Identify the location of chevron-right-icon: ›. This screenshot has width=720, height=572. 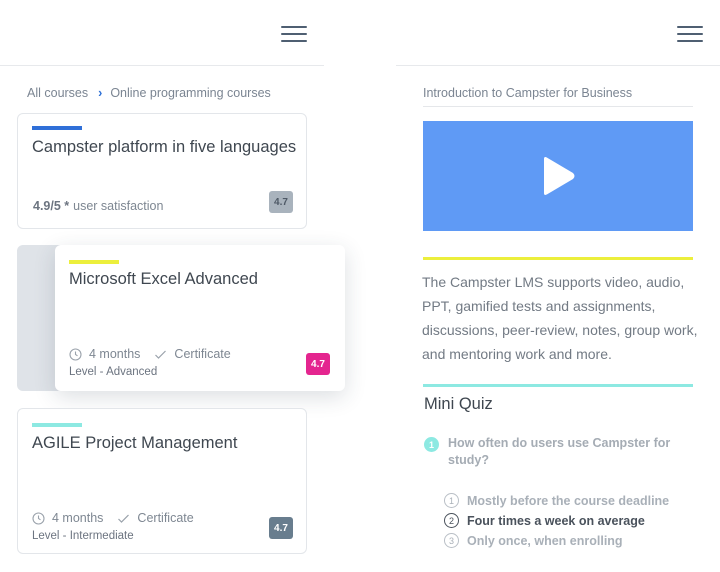
(100, 93).